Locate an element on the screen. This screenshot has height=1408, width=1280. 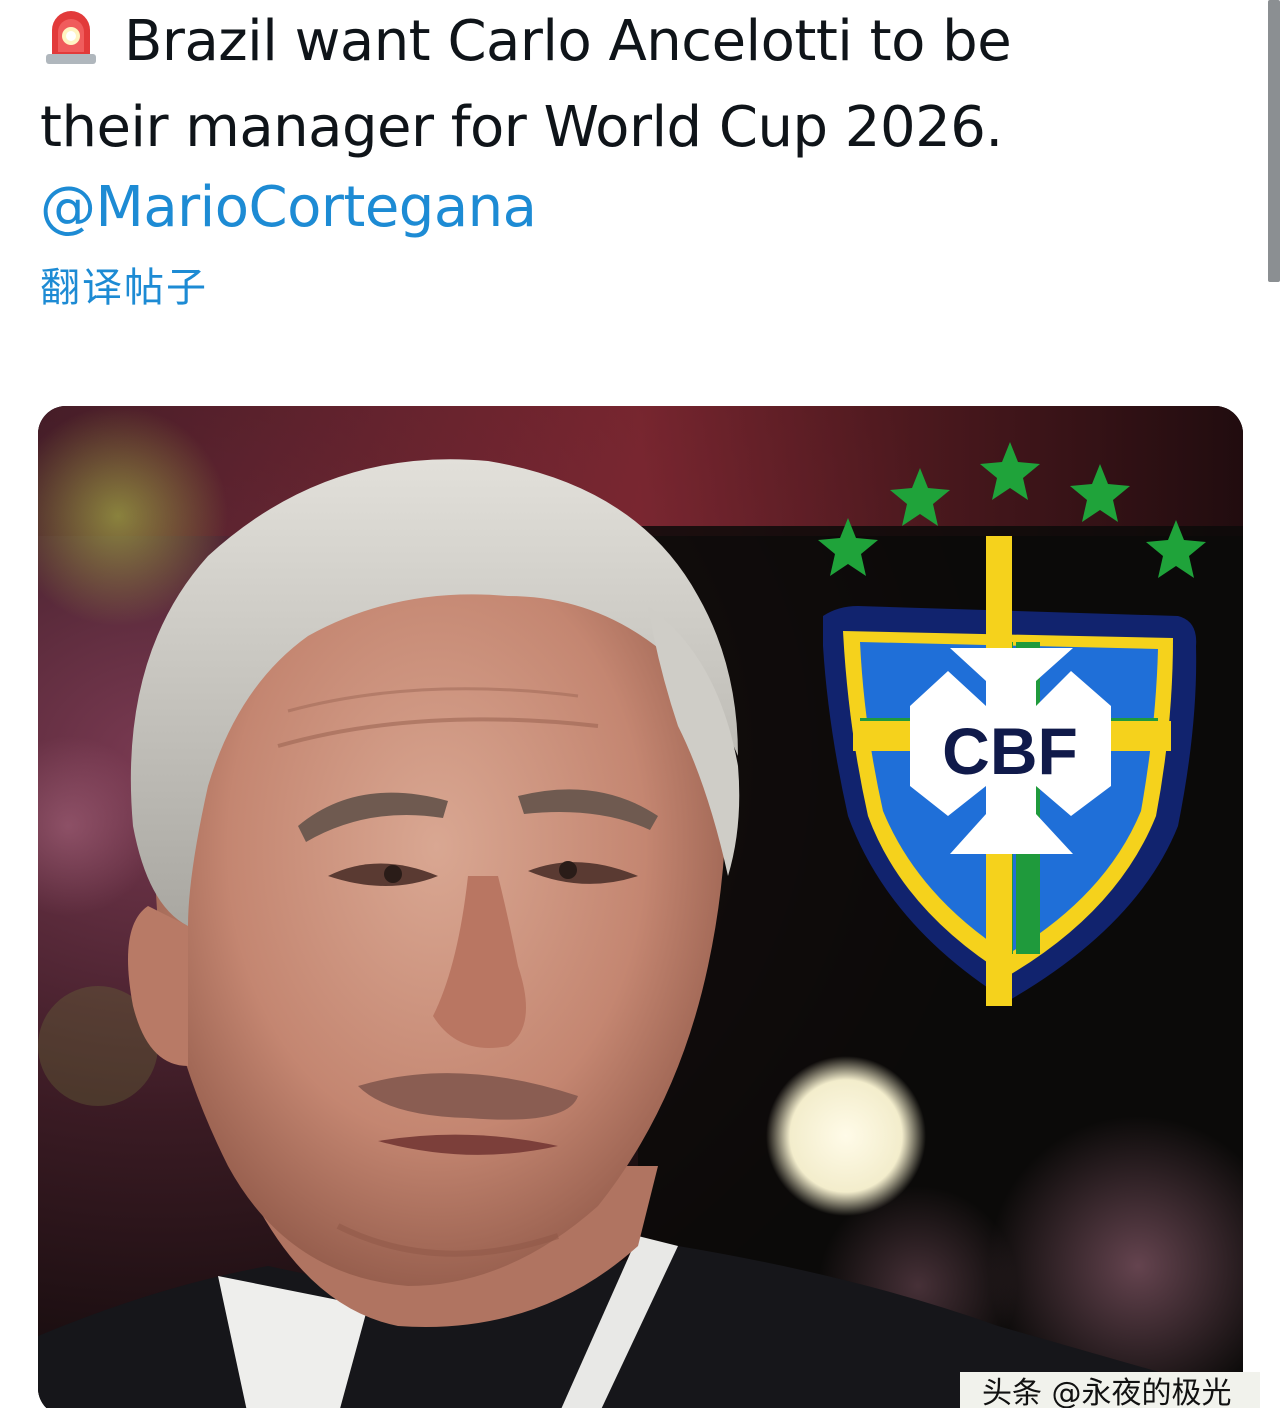
crest-text: CBF is located at coordinates (1010, 751).